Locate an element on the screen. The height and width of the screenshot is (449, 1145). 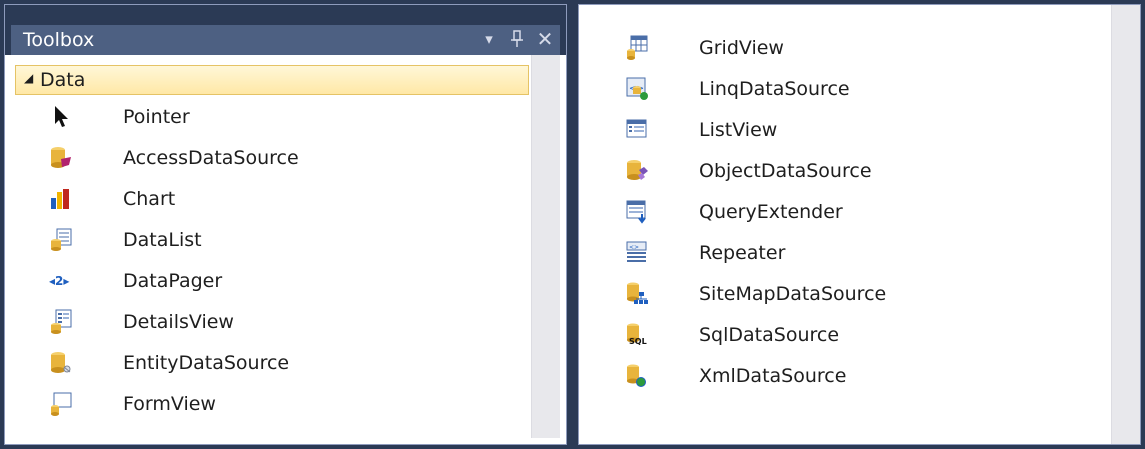
item-label: Repeater is located at coordinates (742, 253).